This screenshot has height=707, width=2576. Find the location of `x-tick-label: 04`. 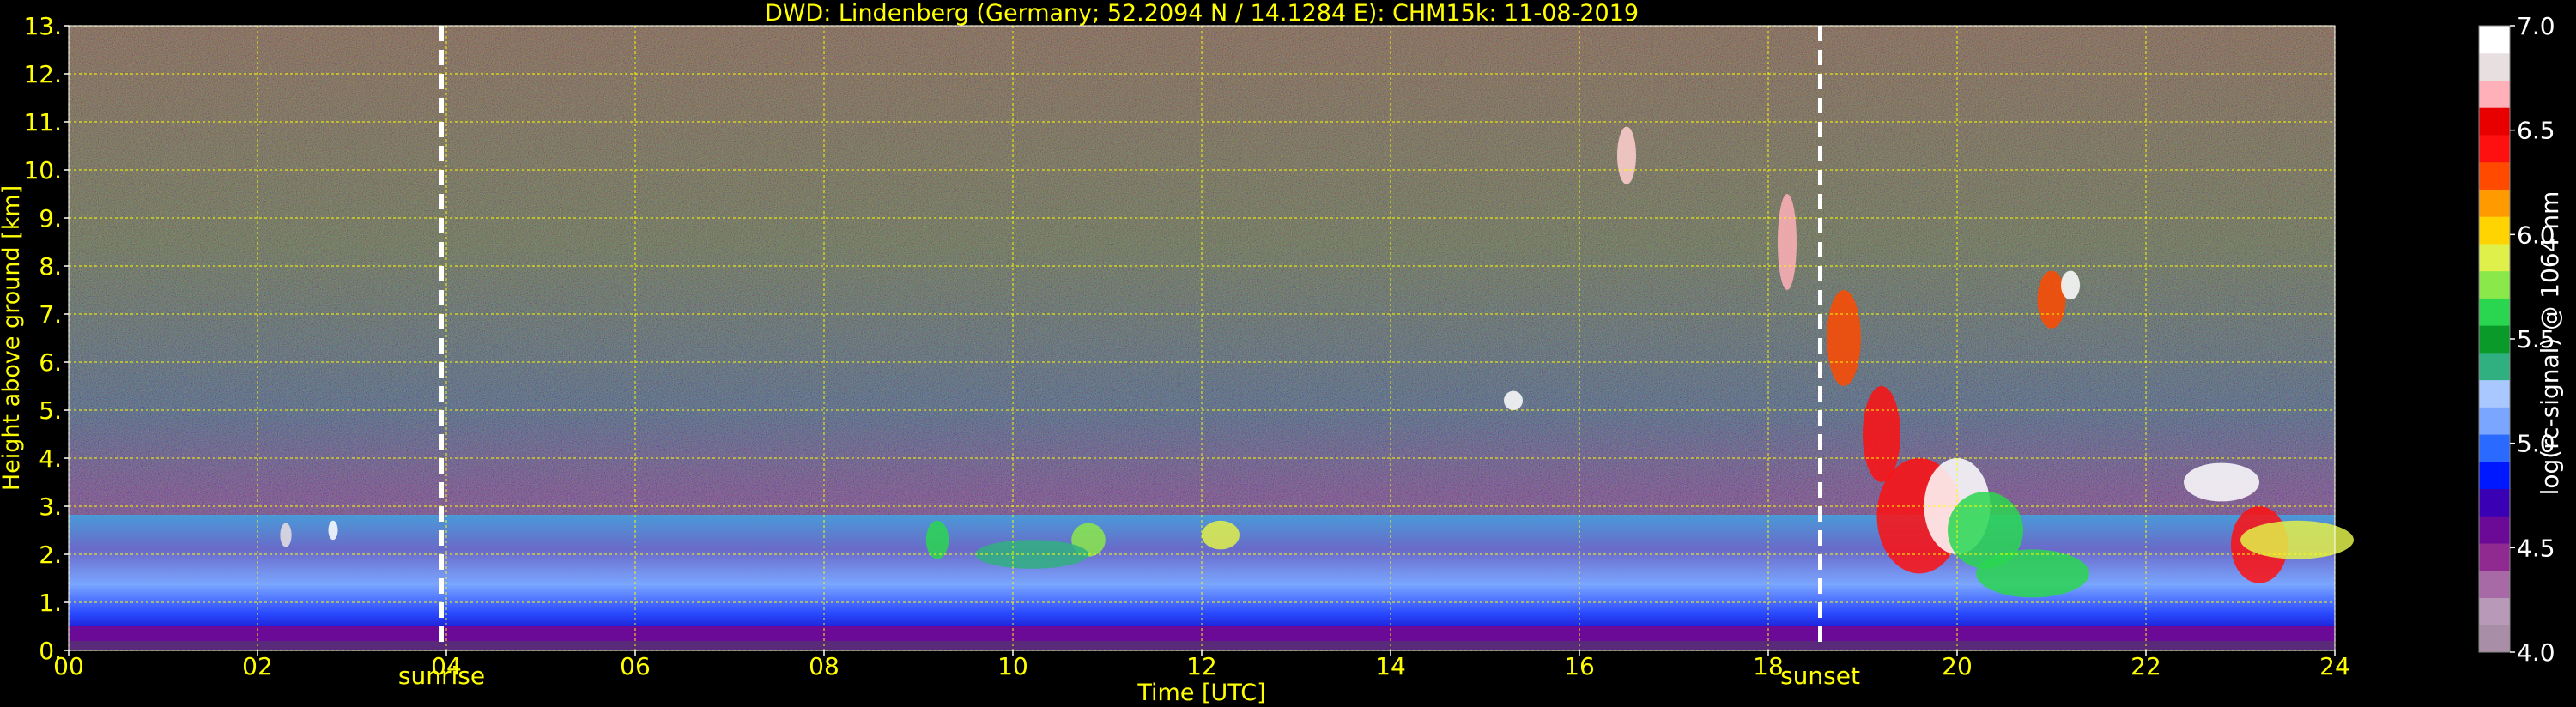

x-tick-label: 04 is located at coordinates (446, 666).